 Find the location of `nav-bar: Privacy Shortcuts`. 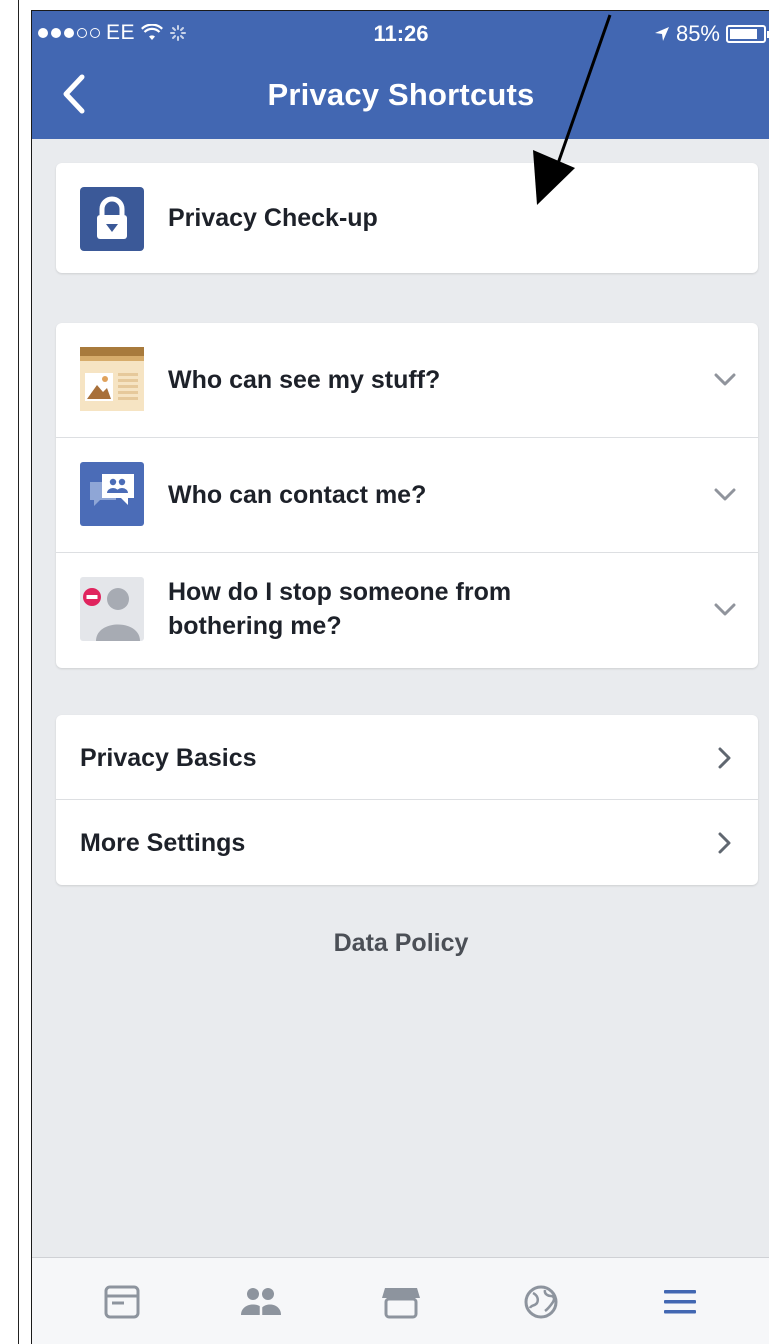

nav-bar: Privacy Shortcuts is located at coordinates (400, 97).